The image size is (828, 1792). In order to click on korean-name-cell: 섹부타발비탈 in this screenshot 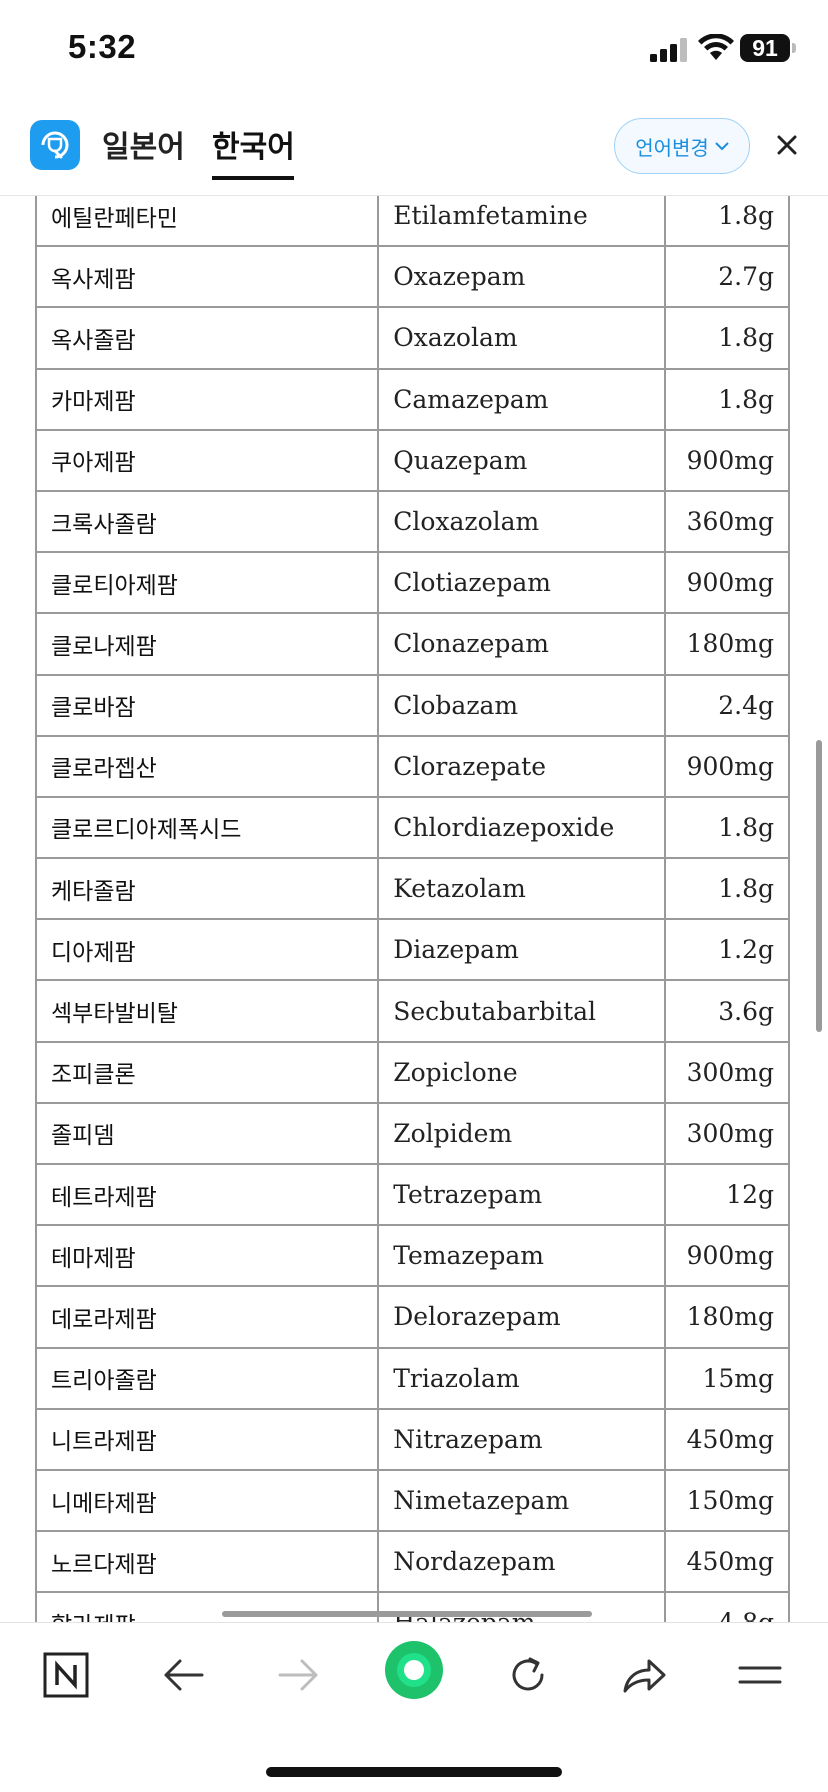, I will do `click(207, 1011)`.